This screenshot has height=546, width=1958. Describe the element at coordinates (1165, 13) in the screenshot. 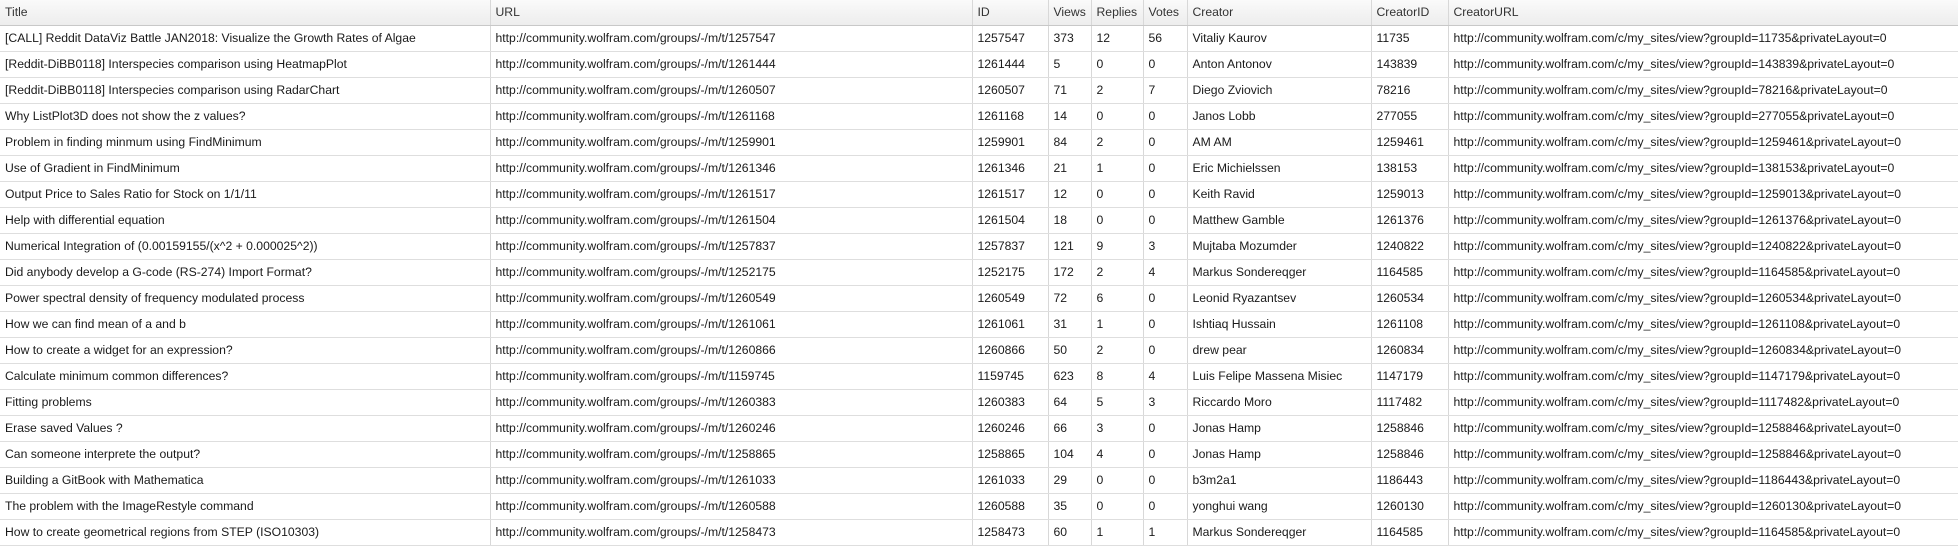

I see `column-header-votes: Votes` at that location.